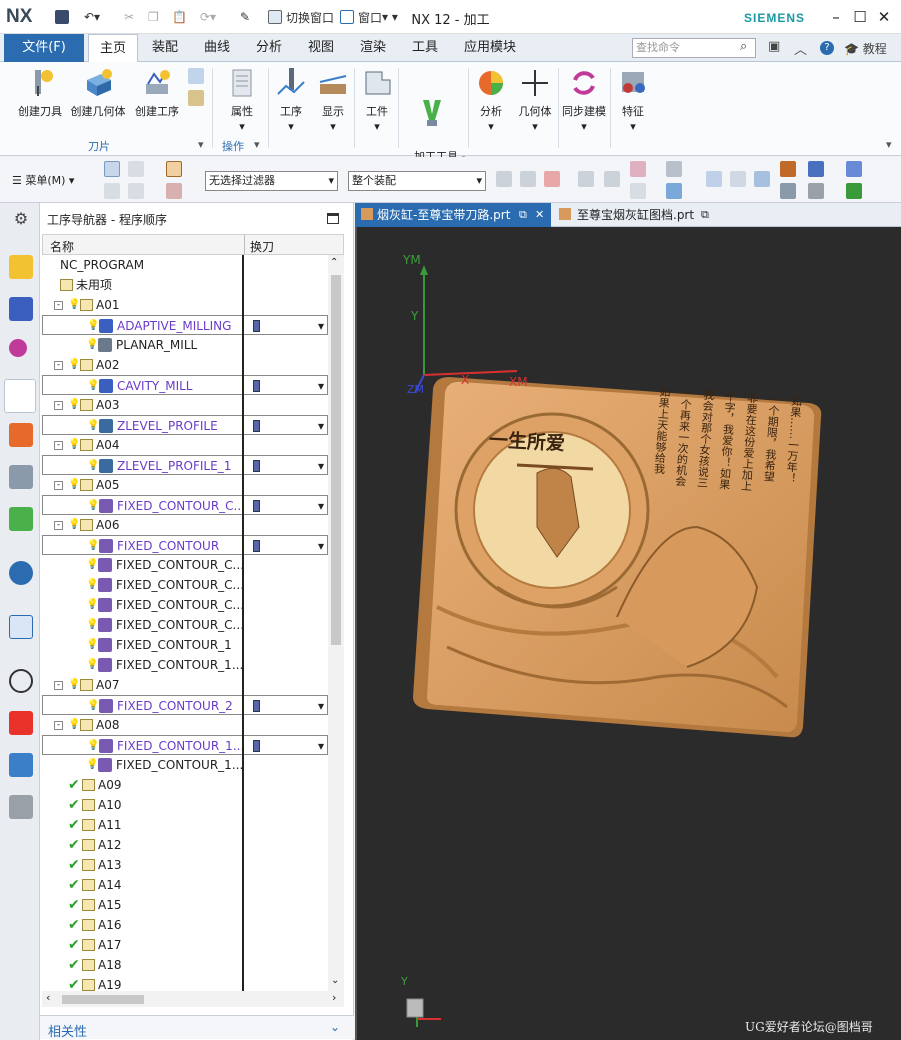 Image resolution: width=901 pixels, height=1040 pixels. What do you see at coordinates (185, 345) in the screenshot?
I see `operation-row: 💡 PLANAR_MILL` at bounding box center [185, 345].